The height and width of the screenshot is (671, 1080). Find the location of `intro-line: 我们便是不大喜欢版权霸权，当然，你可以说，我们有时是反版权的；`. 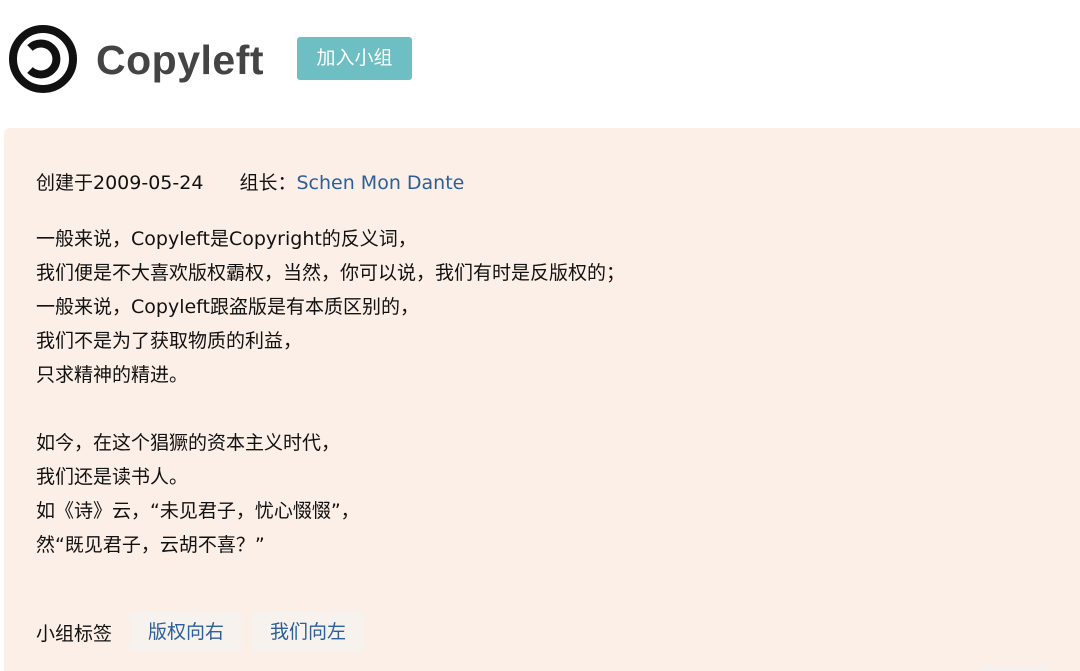

intro-line: 我们便是不大喜欢版权霸权，当然，你可以说，我们有时是反版权的； is located at coordinates (331, 273).